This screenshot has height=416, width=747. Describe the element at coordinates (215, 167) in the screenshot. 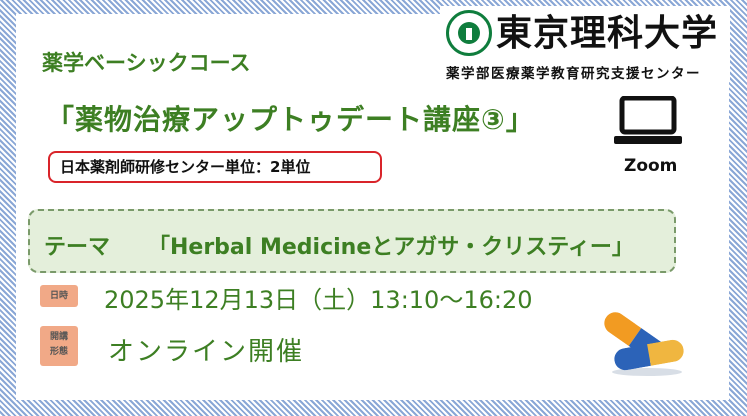

I see `credit-box: 日本薬剤師研修センター単位：2単位` at that location.